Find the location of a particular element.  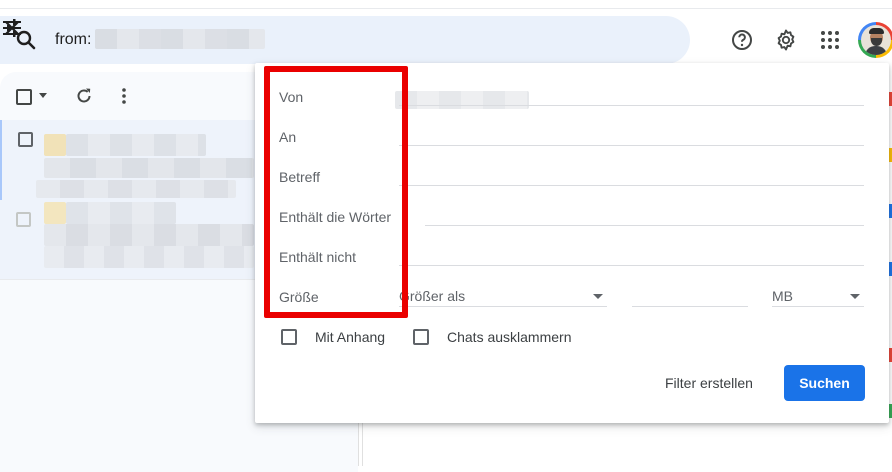

doesnt-have-input is located at coordinates (631, 265).